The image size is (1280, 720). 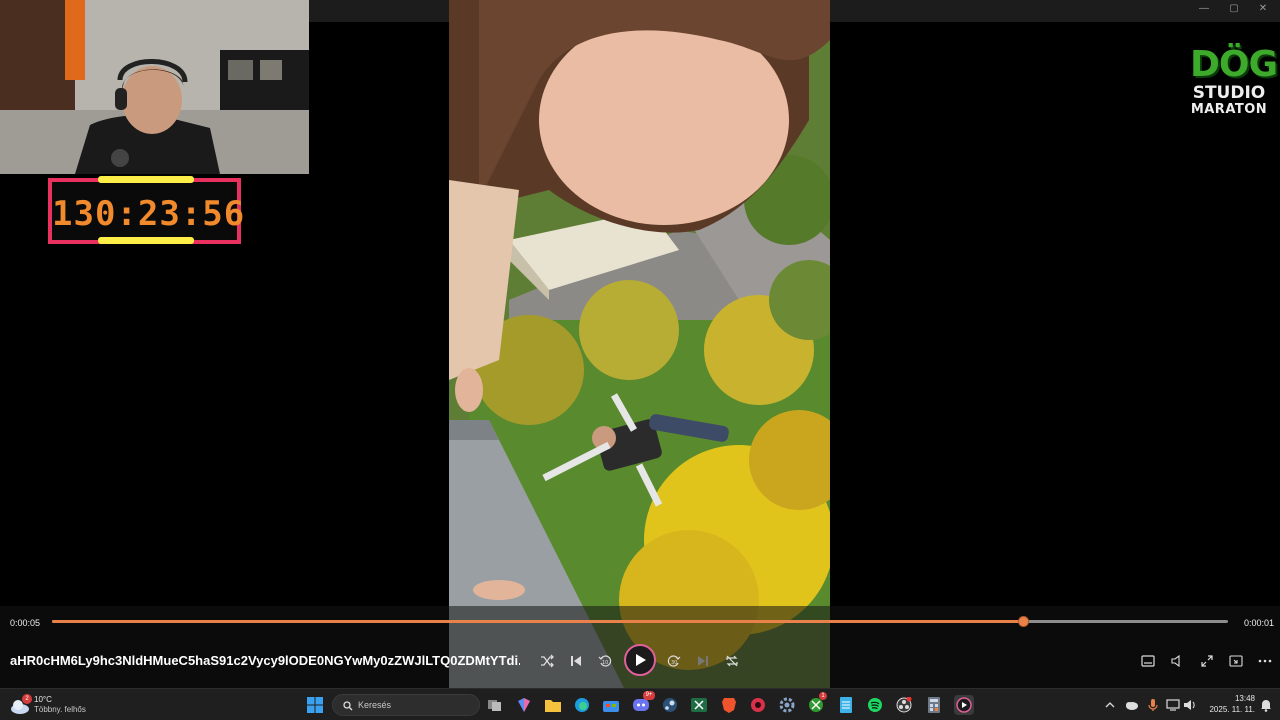 What do you see at coordinates (1259, 623) in the screenshot?
I see `remaining-time: 0:00:01` at bounding box center [1259, 623].